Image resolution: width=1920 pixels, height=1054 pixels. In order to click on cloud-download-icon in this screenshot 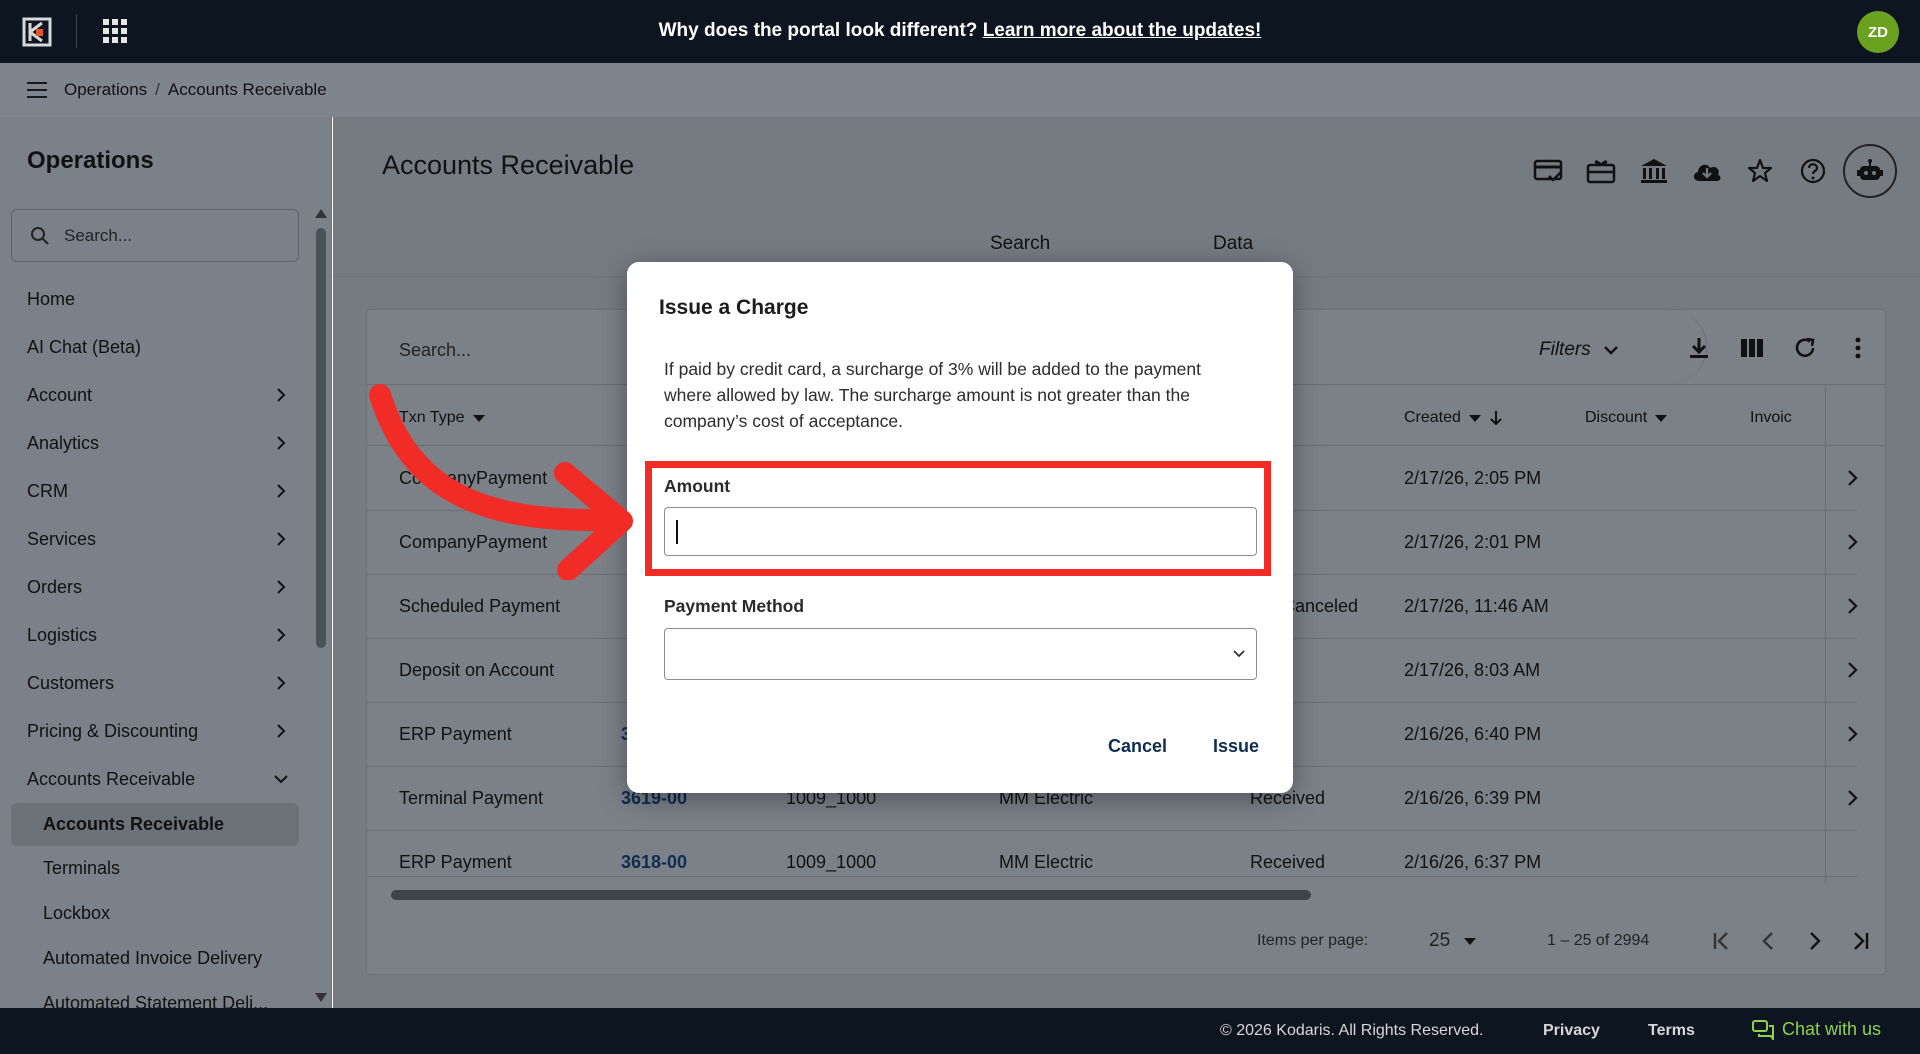, I will do `click(1706, 171)`.